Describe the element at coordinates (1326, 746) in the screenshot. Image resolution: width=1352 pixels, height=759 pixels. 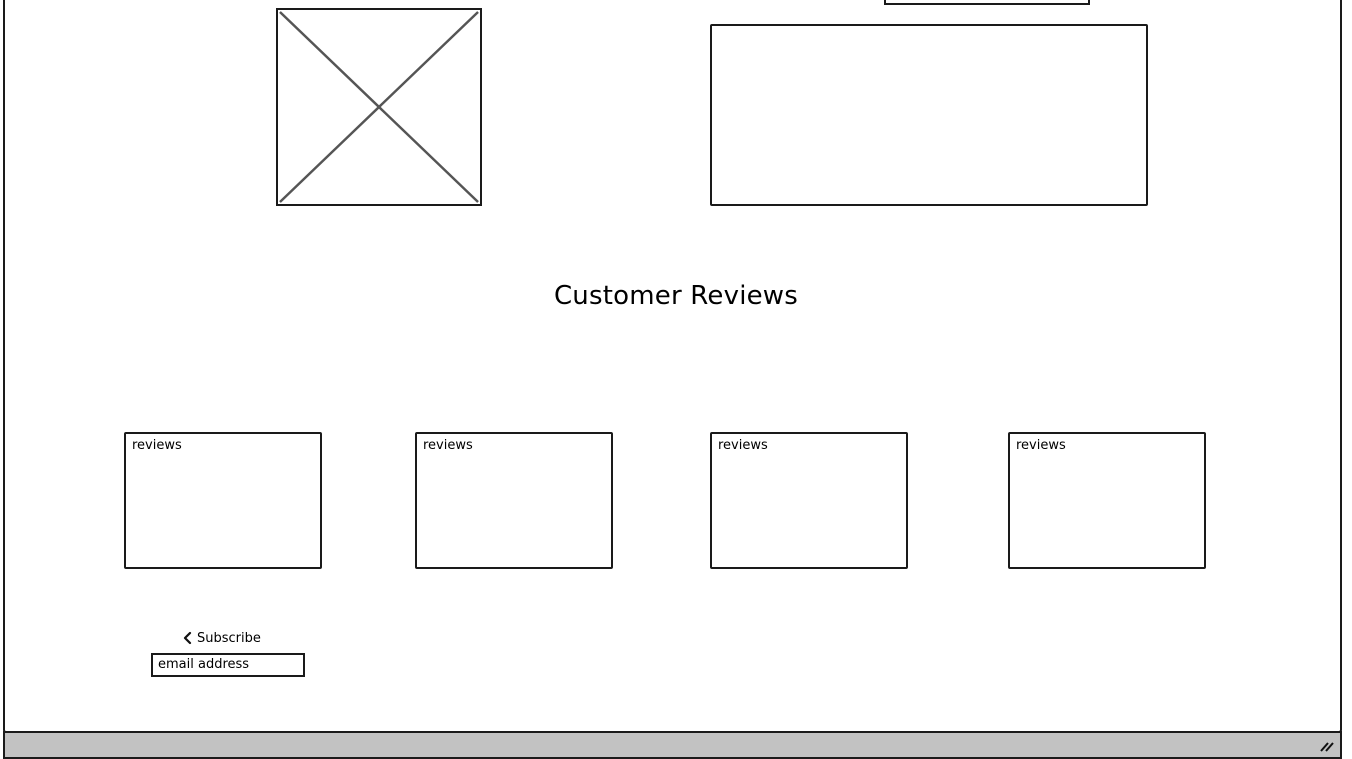
I see `resize-grip-icon` at that location.